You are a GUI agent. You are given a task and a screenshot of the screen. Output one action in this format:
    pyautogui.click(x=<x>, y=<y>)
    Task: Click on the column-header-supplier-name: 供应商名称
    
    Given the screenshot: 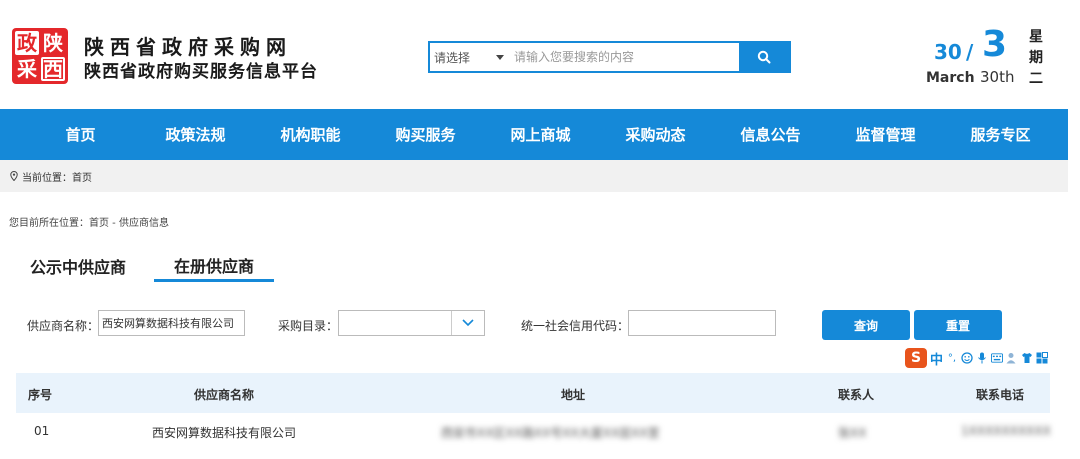 What is the action you would take?
    pyautogui.click(x=224, y=395)
    